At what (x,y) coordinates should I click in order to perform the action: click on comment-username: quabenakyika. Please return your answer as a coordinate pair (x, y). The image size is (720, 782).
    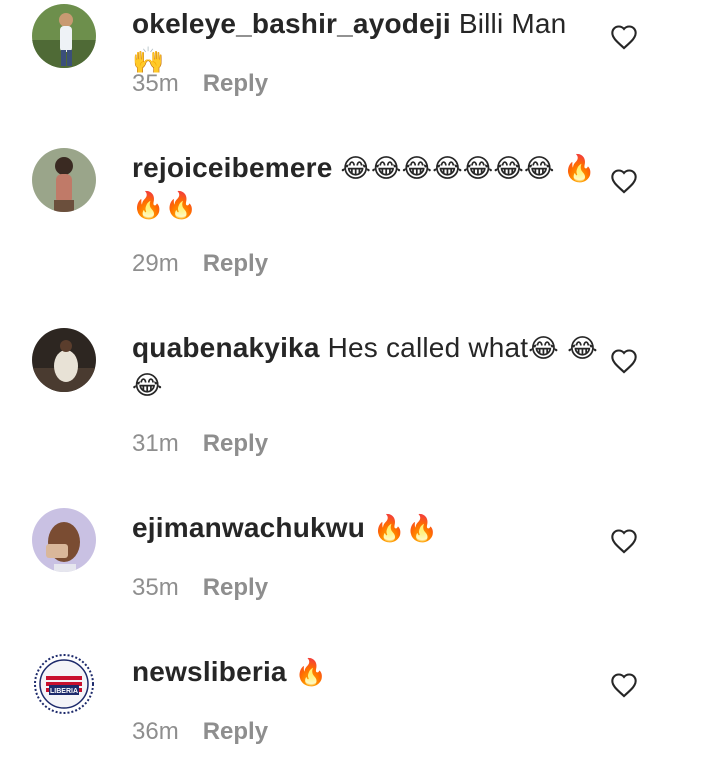
    Looking at the image, I should click on (226, 347).